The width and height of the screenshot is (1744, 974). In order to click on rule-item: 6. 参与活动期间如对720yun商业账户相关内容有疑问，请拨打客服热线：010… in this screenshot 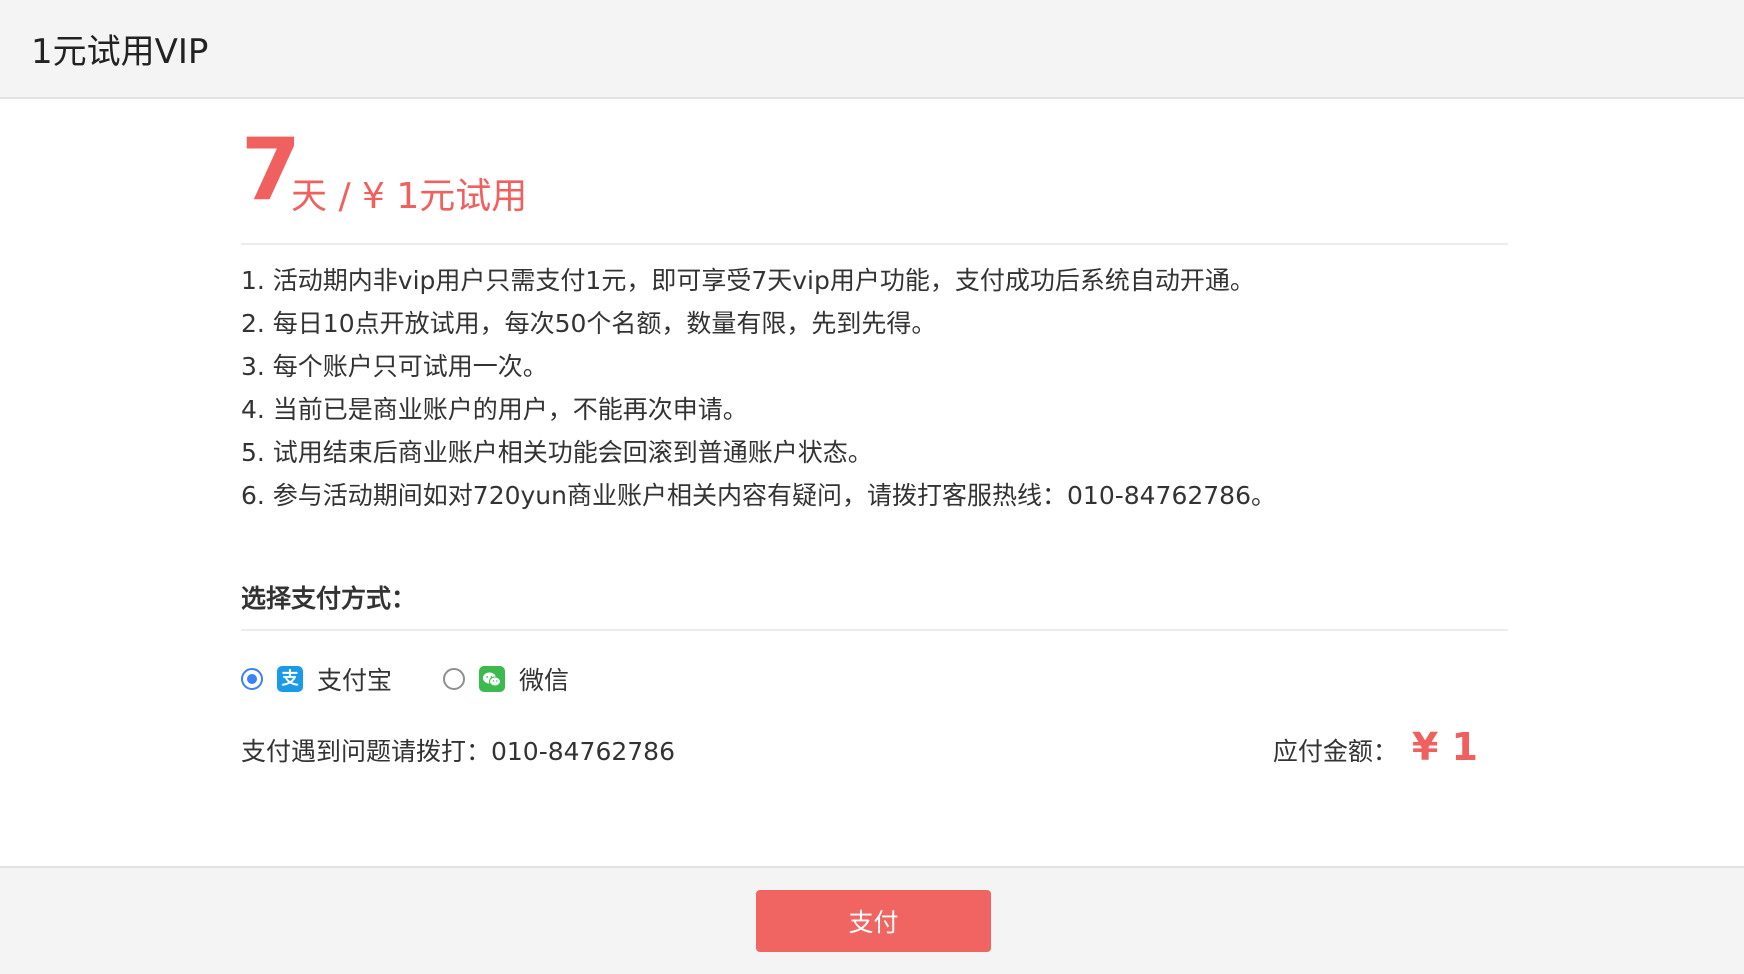, I will do `click(758, 495)`.